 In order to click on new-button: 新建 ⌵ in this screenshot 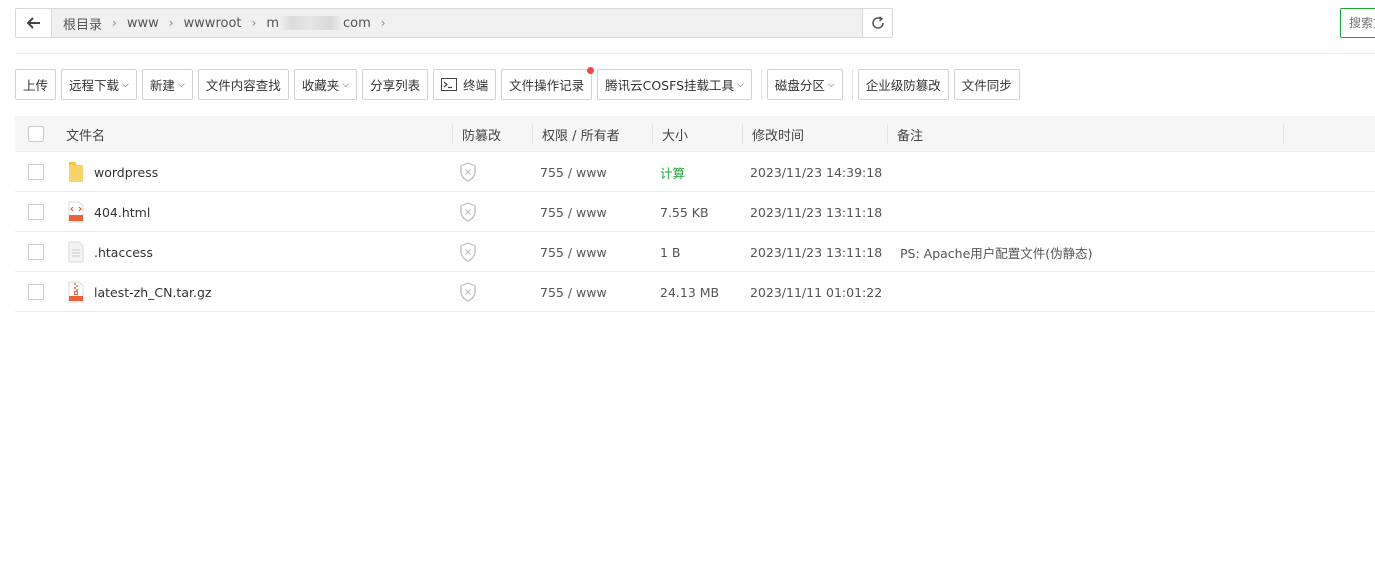, I will do `click(167, 84)`.